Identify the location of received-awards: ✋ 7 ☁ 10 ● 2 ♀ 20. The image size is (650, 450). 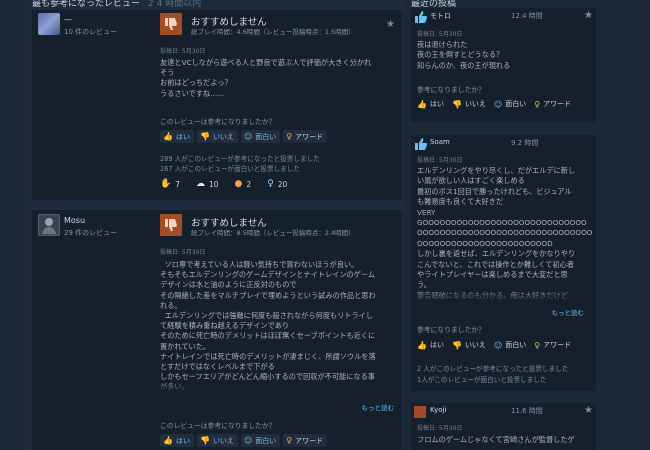
(223, 184).